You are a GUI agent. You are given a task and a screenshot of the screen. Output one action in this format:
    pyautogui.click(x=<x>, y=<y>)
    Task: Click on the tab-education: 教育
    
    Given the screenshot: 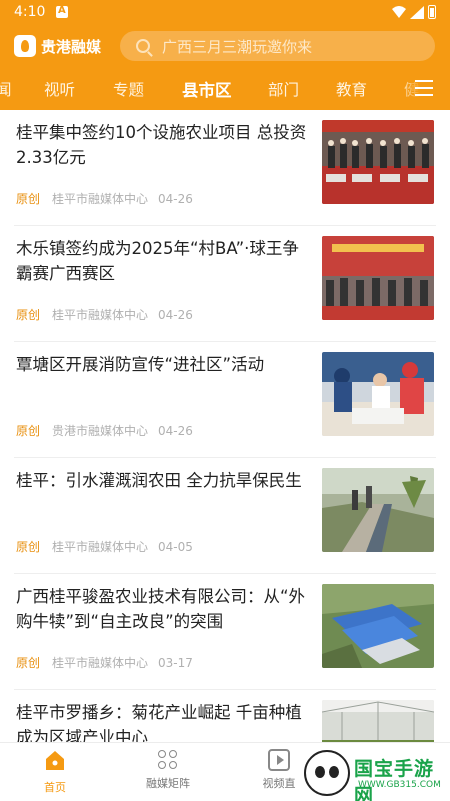 What is the action you would take?
    pyautogui.click(x=351, y=89)
    